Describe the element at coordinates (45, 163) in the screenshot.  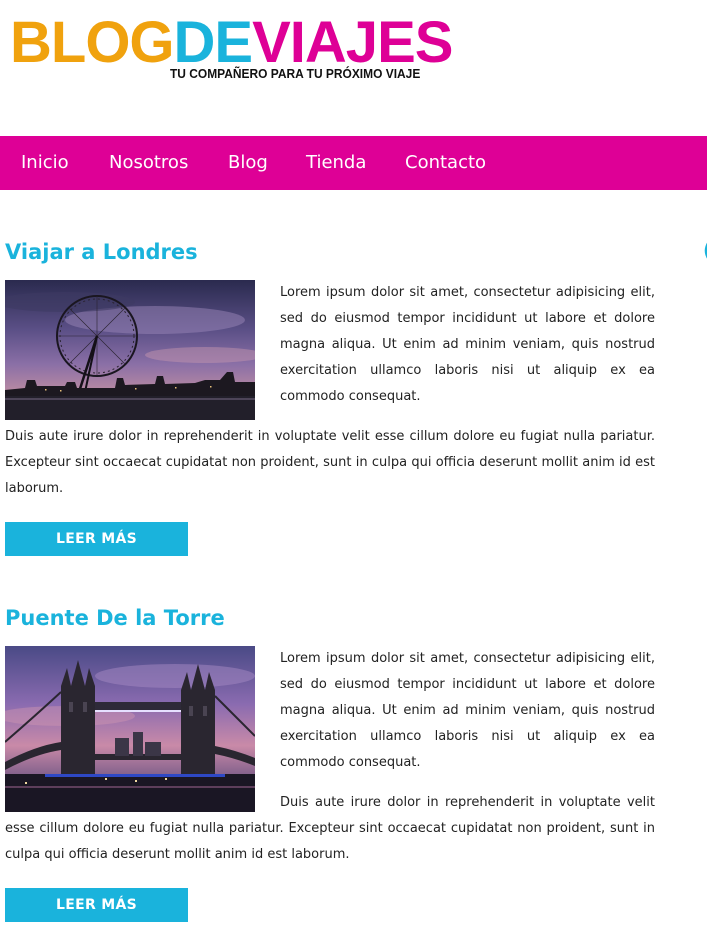
I see `nav-item-inicio: Inicio` at that location.